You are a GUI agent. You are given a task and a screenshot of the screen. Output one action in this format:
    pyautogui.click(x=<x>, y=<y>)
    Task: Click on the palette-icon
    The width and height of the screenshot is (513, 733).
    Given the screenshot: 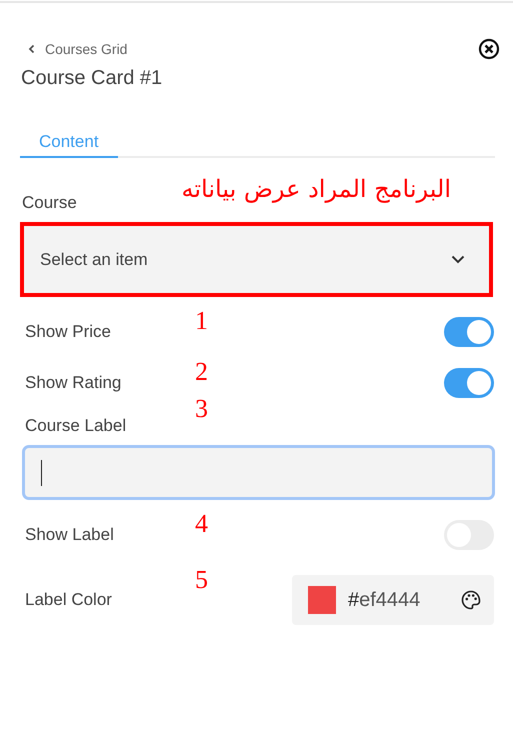 What is the action you would take?
    pyautogui.click(x=471, y=600)
    